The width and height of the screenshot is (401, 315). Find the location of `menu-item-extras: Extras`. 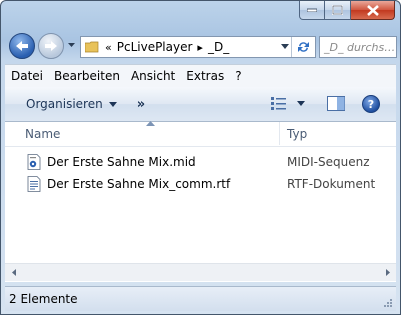

menu-item-extras: Extras is located at coordinates (205, 76).